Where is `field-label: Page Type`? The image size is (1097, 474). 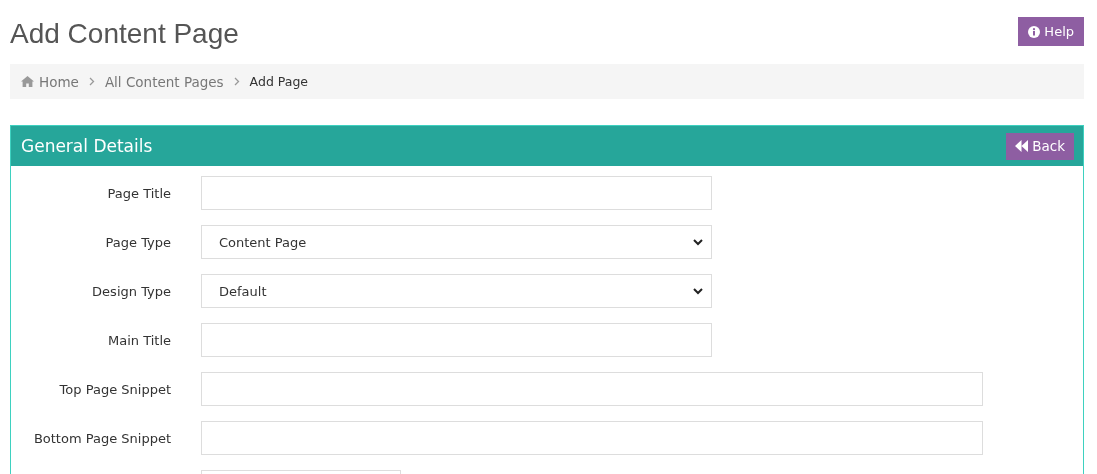 field-label: Page Type is located at coordinates (138, 242).